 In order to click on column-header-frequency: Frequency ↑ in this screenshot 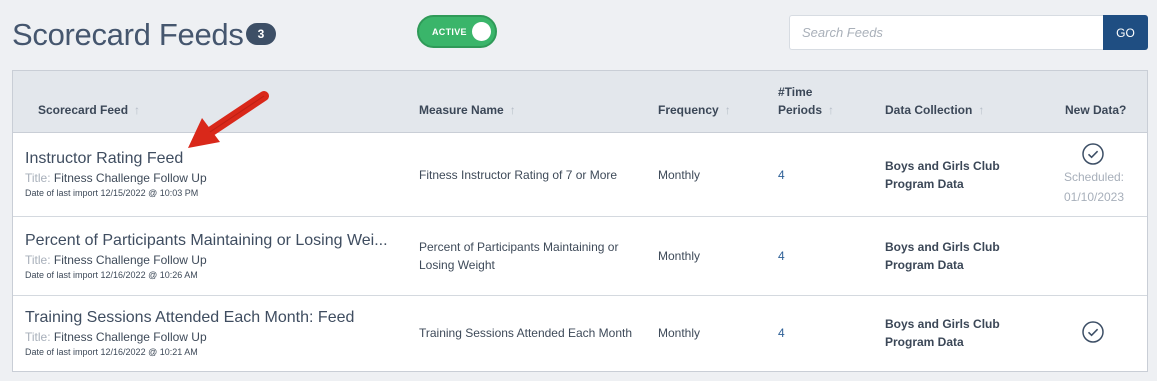, I will do `click(694, 110)`.